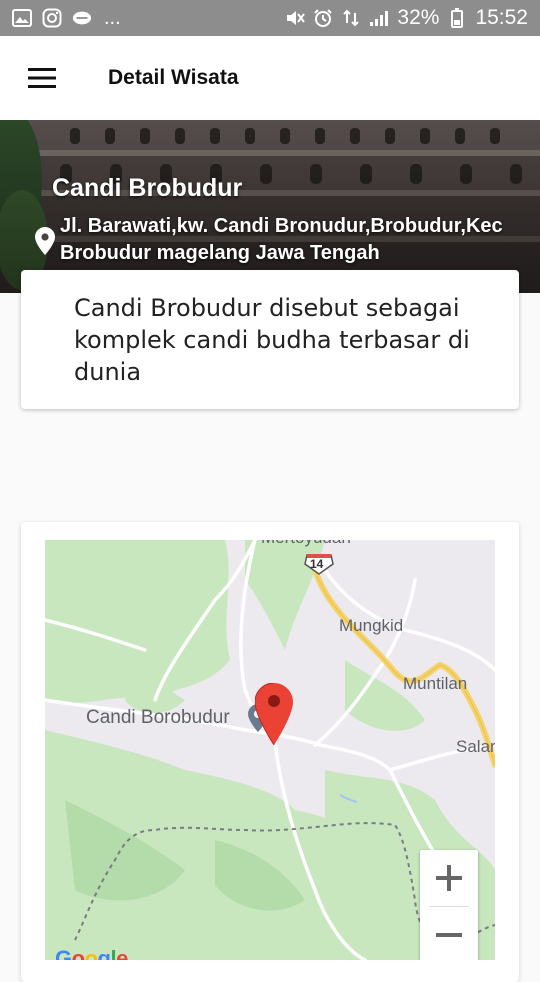  I want to click on mute-icon, so click(295, 18).